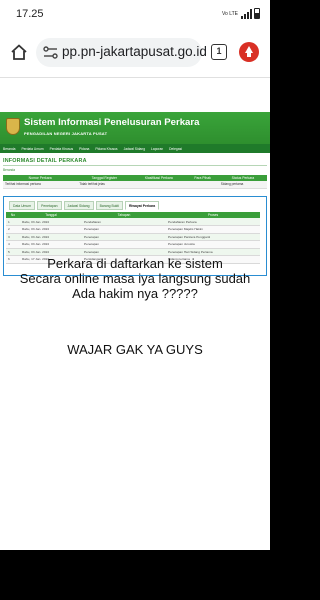  I want to click on caption-line: Perkara di daftarkan ke sistem, so click(135, 263).